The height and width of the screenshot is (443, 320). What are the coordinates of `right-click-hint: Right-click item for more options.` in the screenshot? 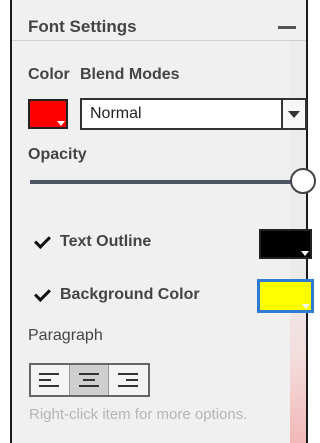 It's located at (138, 414).